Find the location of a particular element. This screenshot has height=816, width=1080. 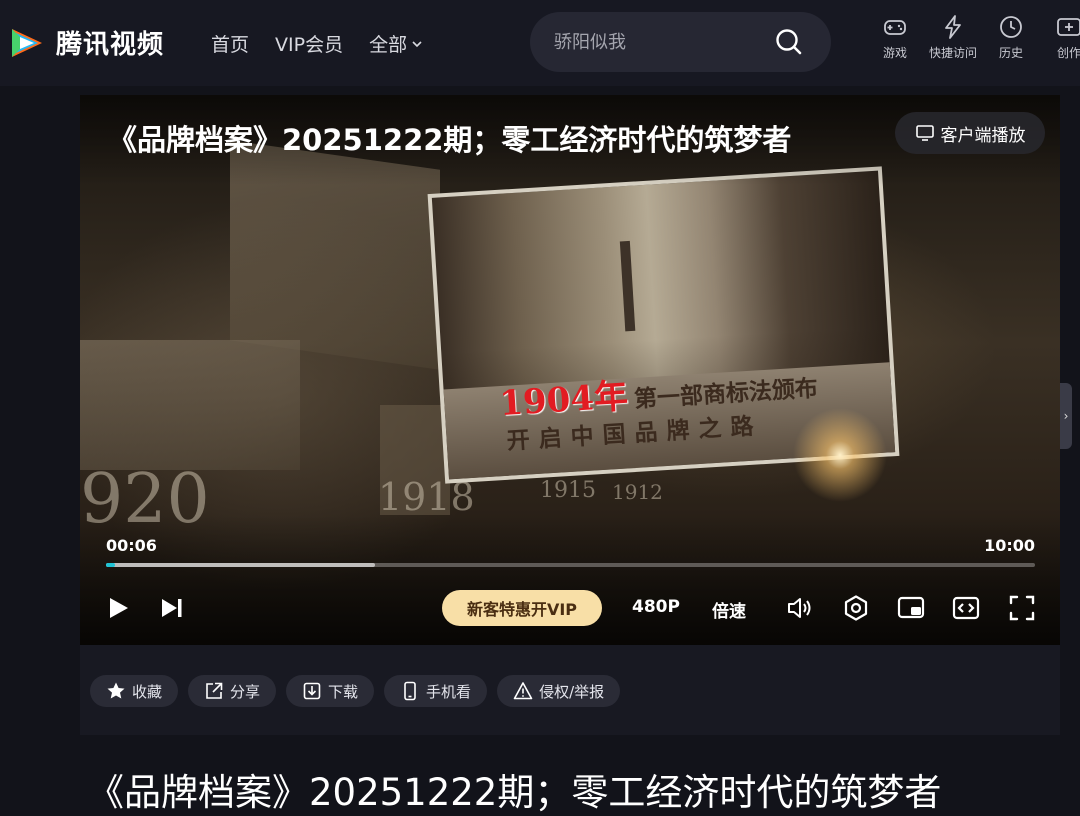

nav-vip-label: VIP会员 is located at coordinates (309, 45).